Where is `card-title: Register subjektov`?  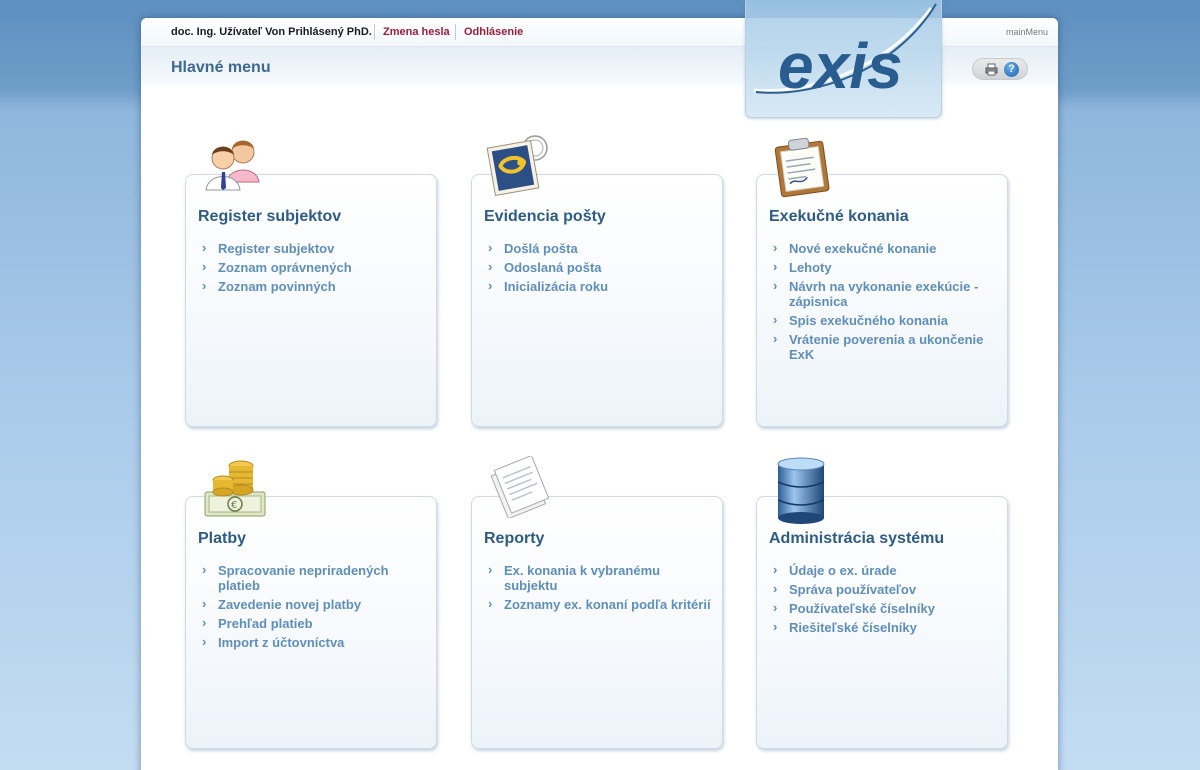
card-title: Register subjektov is located at coordinates (270, 216).